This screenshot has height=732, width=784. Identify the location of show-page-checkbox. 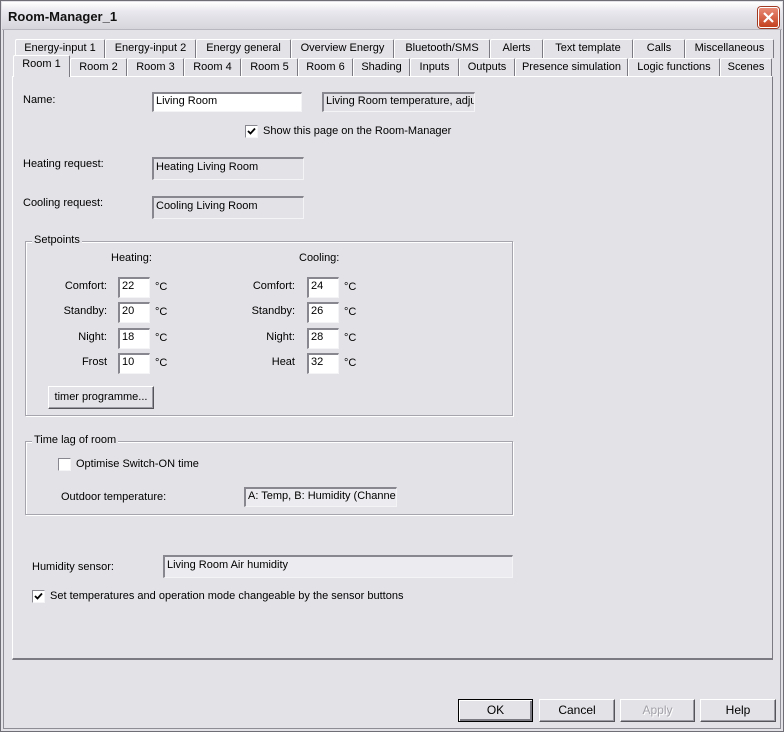
(251, 131).